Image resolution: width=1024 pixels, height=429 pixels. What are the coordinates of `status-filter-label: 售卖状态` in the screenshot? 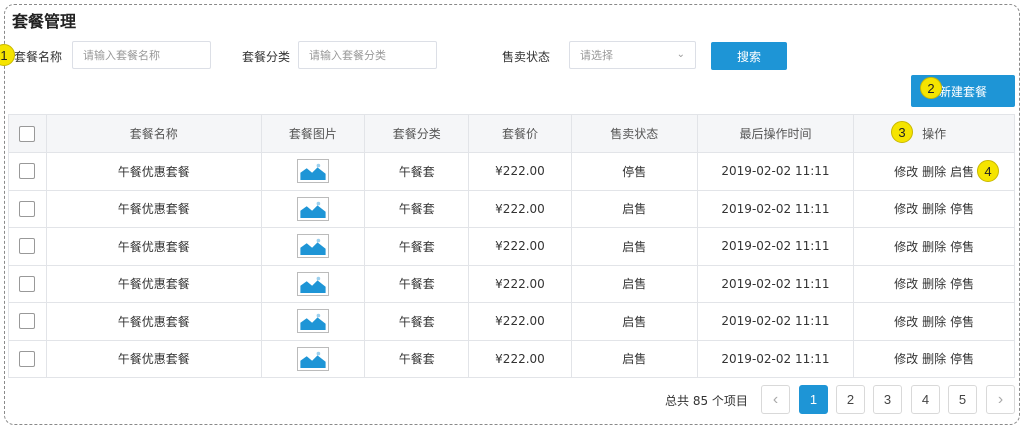 It's located at (526, 57).